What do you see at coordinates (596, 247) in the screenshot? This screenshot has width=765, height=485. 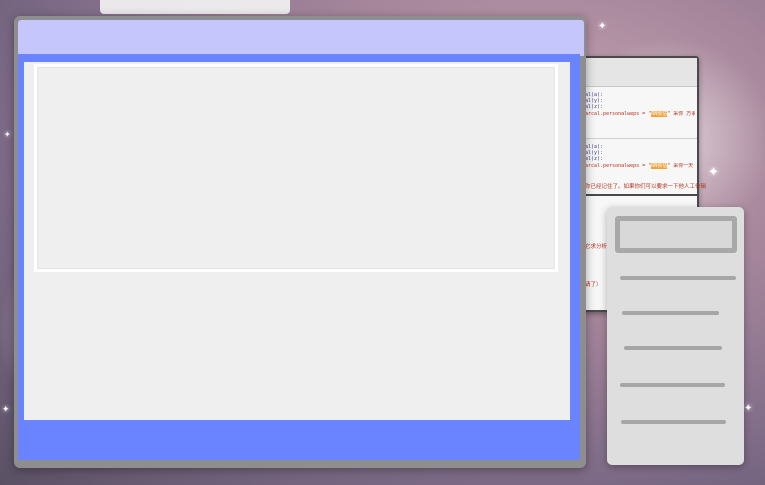 I see `note-text: 它求分析` at bounding box center [596, 247].